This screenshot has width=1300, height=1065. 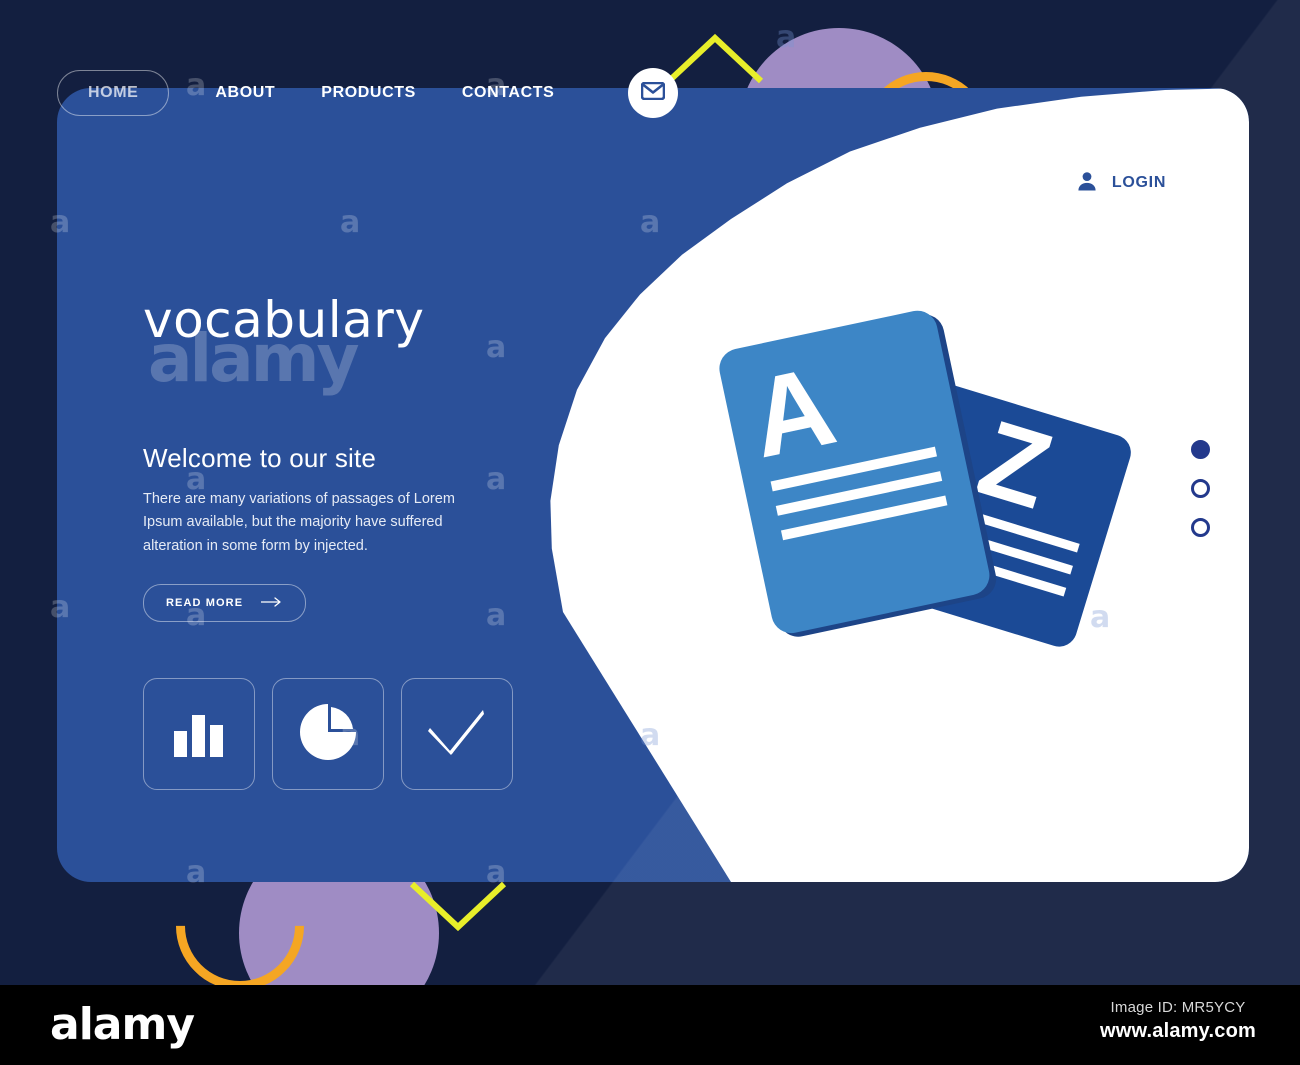 What do you see at coordinates (1178, 1007) in the screenshot?
I see `image-id-label: Image ID: MR5YCY` at bounding box center [1178, 1007].